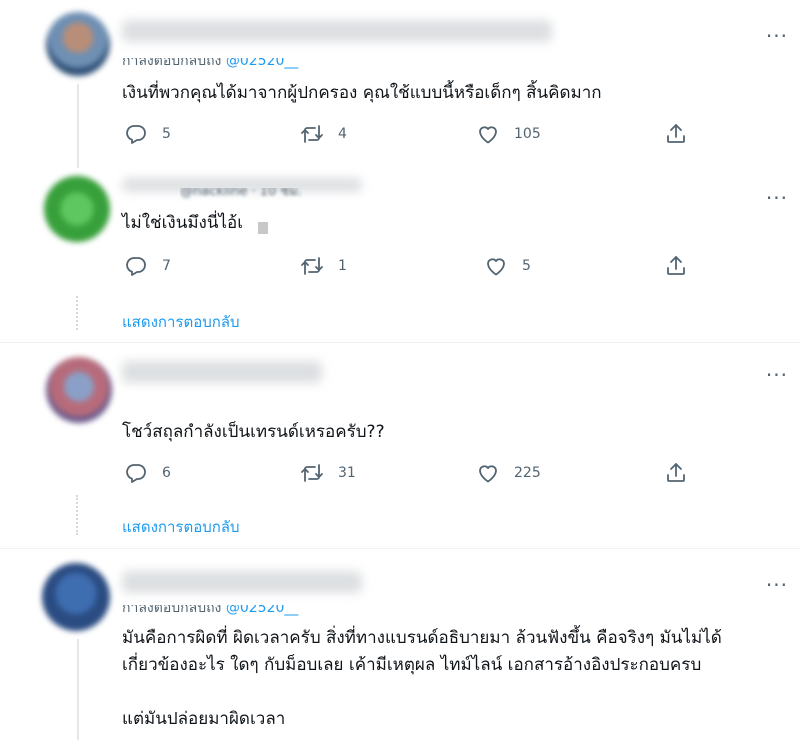 The width and height of the screenshot is (800, 740). Describe the element at coordinates (183, 223) in the screenshot. I see `tweet-text-content: ไม่ใช่เงินมึงนี่ไอ้เ` at that location.